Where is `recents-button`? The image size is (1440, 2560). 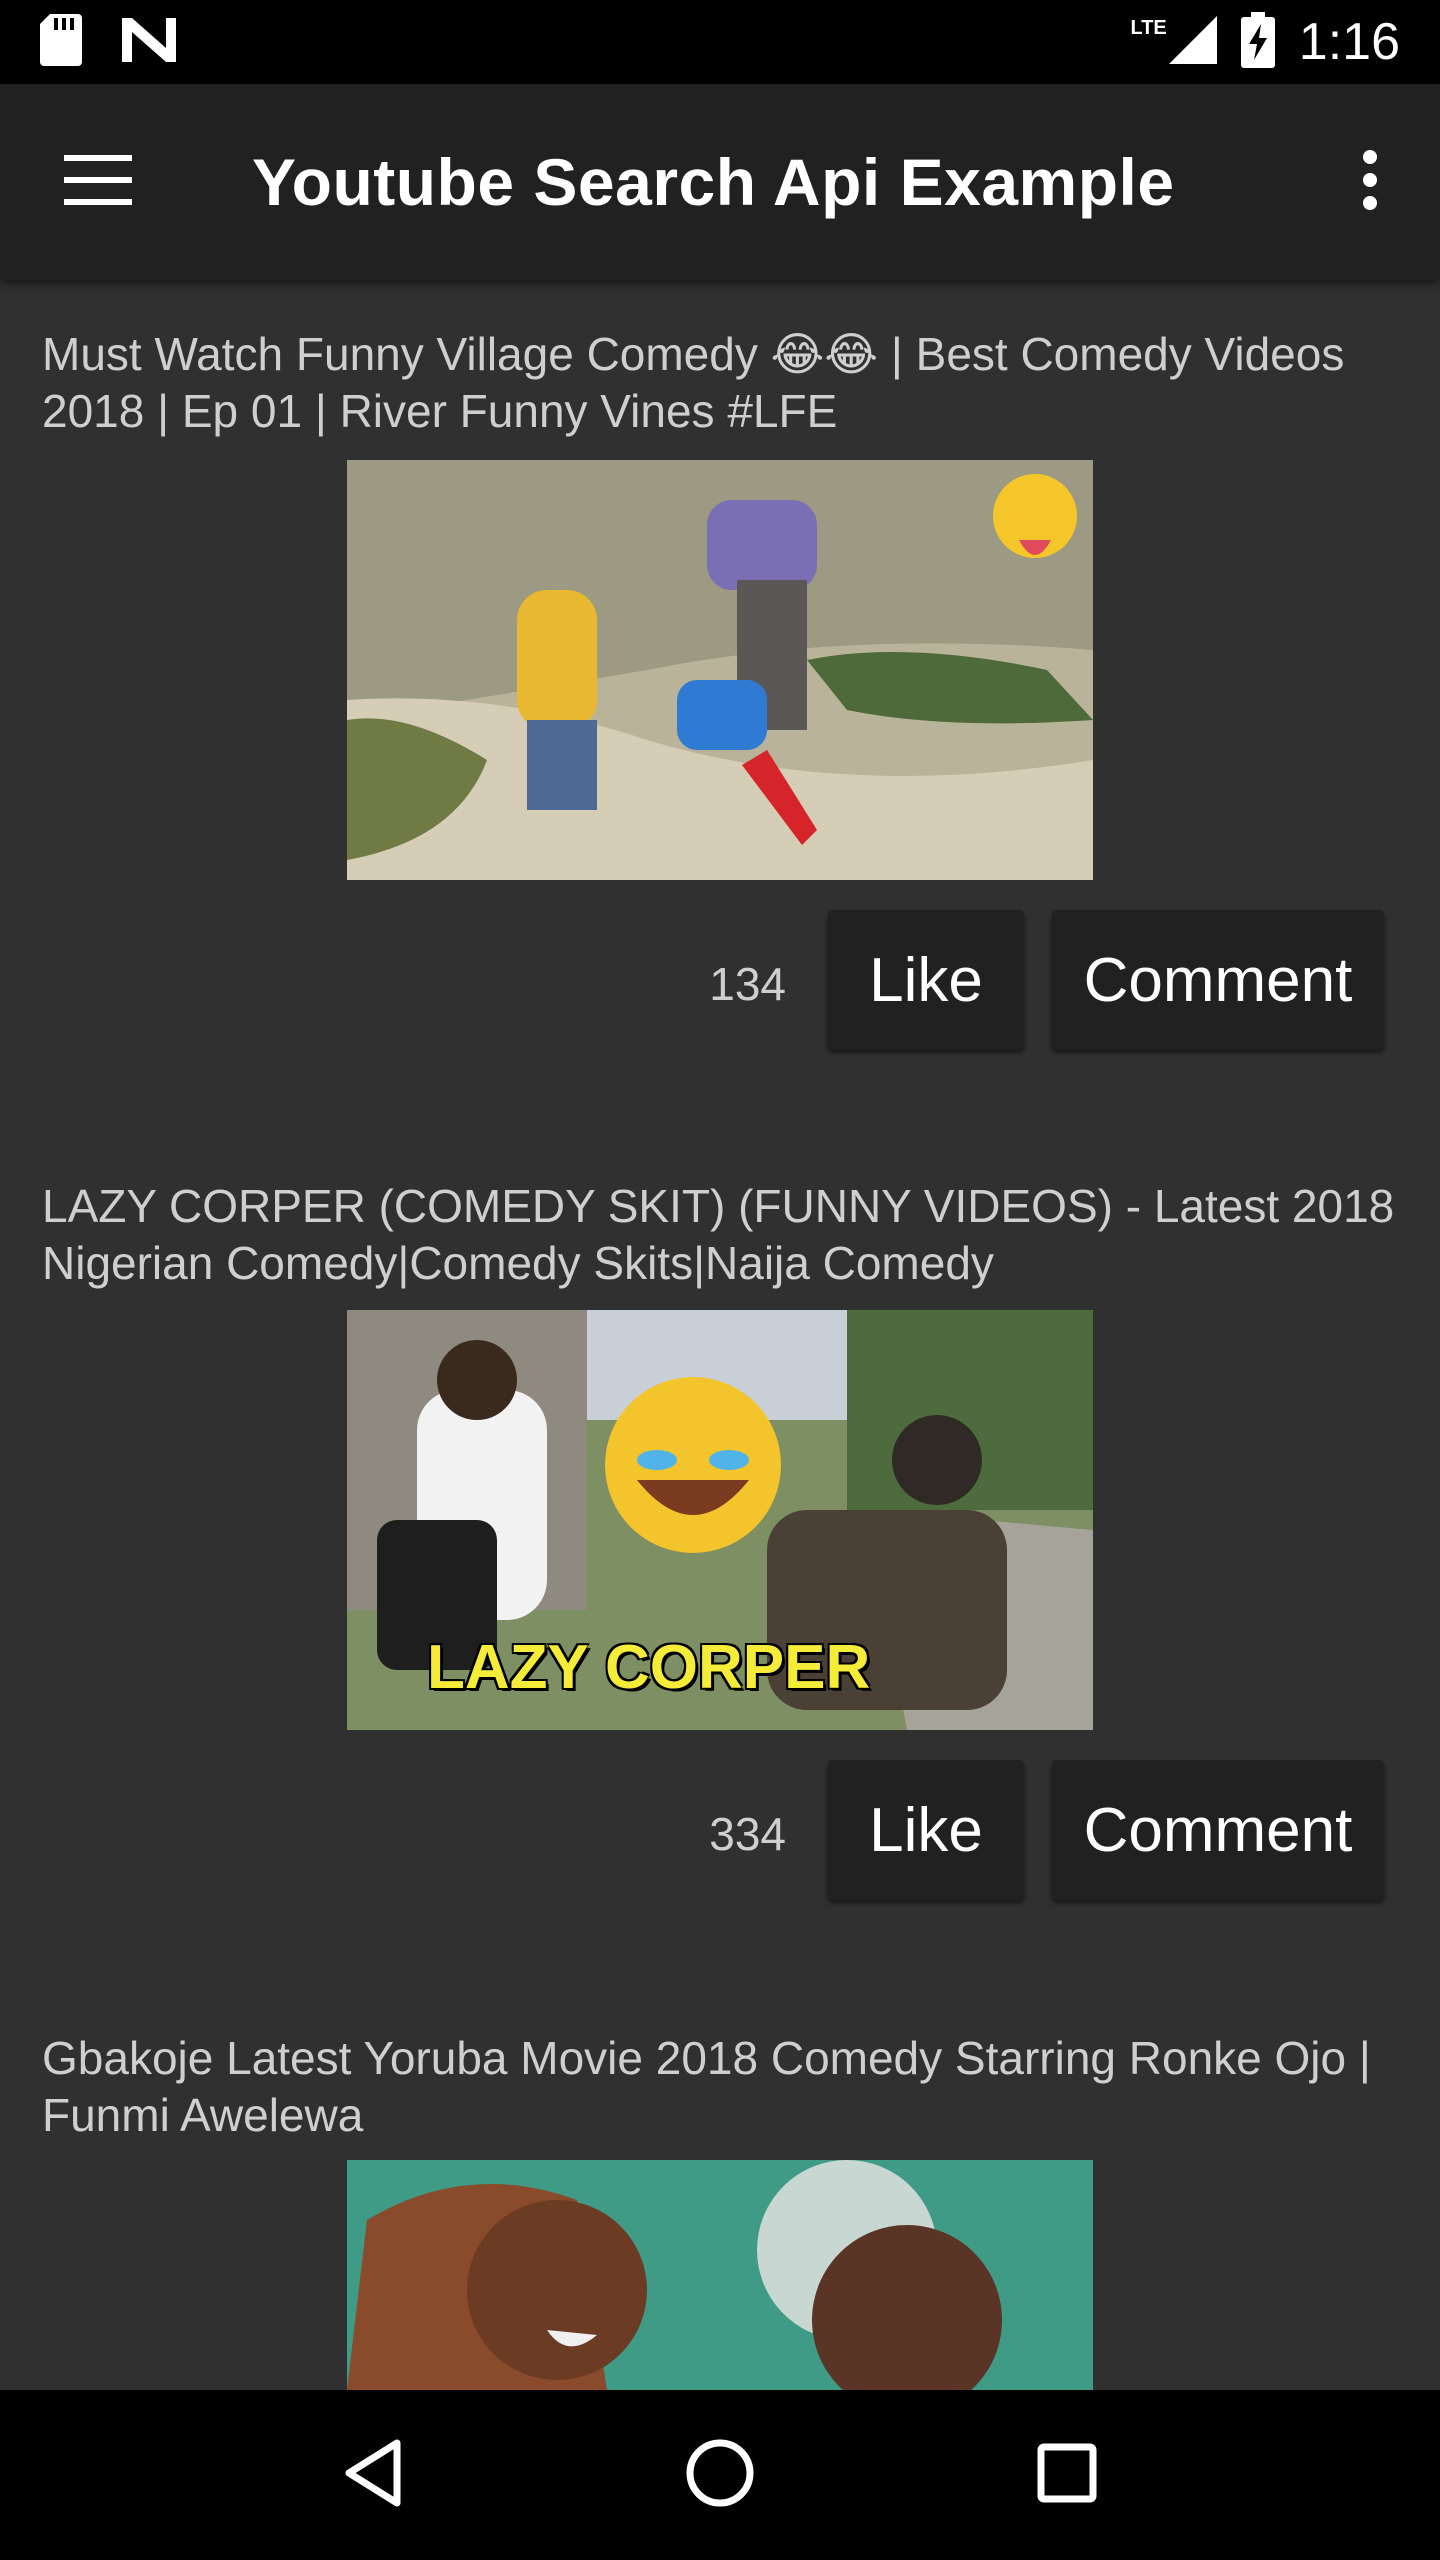
recents-button is located at coordinates (1067, 2475).